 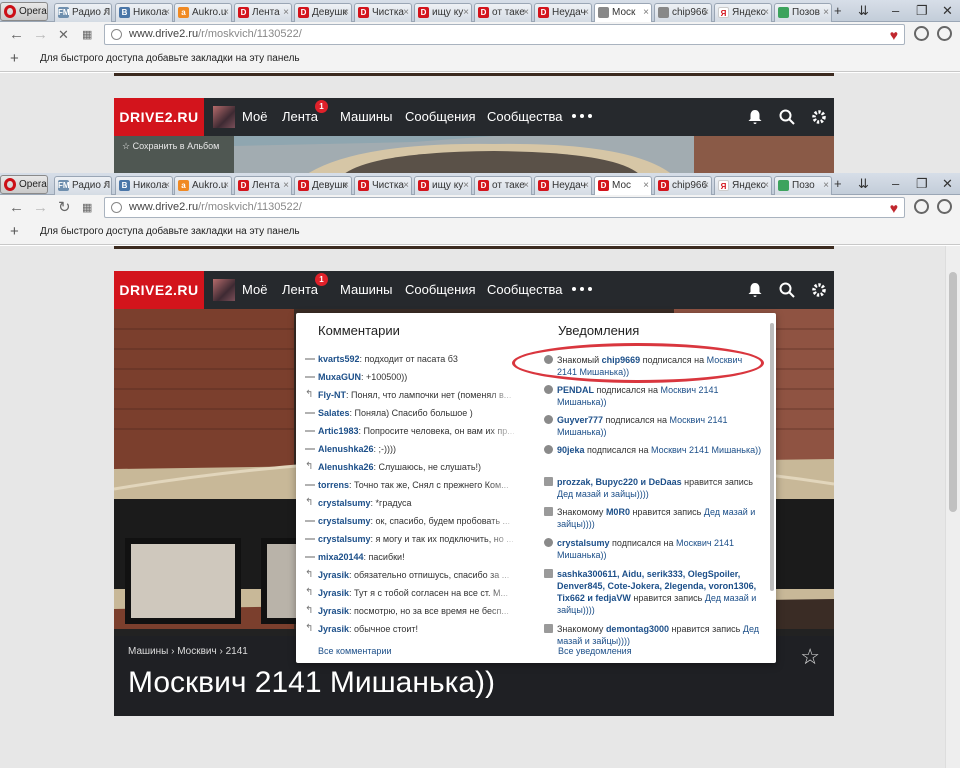 I want to click on tab-list-icon: ⇊, so click(x=863, y=184).